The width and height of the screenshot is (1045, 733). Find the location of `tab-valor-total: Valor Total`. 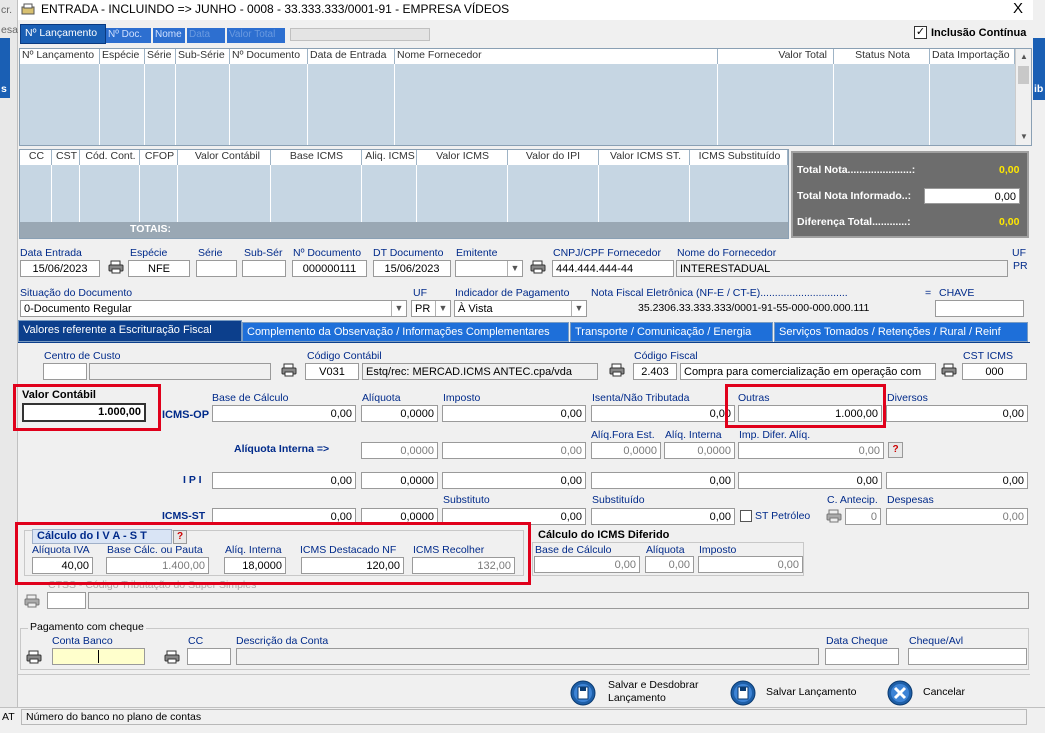

tab-valor-total: Valor Total is located at coordinates (256, 35).